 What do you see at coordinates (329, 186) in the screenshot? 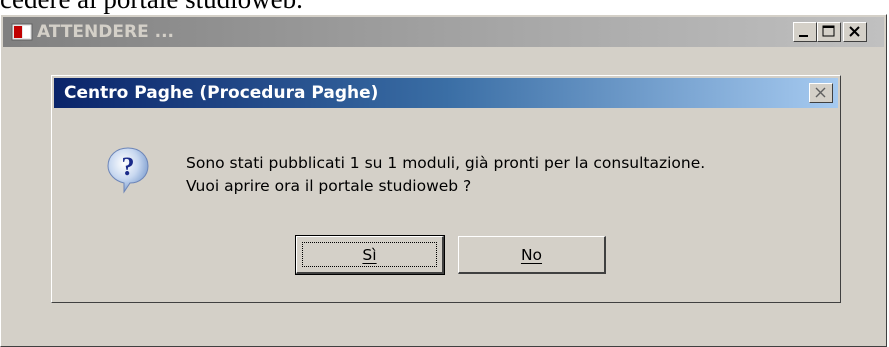
I see `message-line-2: Vuoi aprire ora il portale studioweb ?` at bounding box center [329, 186].